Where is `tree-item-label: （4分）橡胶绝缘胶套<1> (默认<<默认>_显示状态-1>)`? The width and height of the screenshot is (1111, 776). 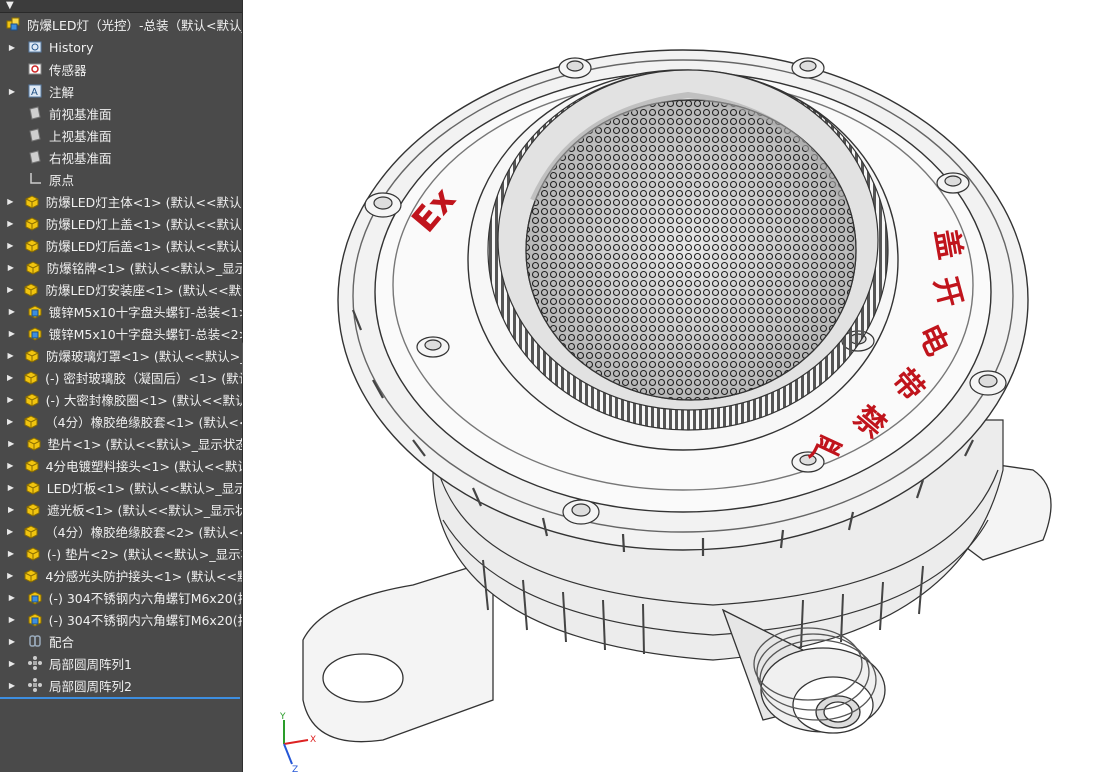
tree-item-label: （4分）橡胶绝缘胶套<1> (默认<<默认>_显示状态-1>) is located at coordinates (143, 422).